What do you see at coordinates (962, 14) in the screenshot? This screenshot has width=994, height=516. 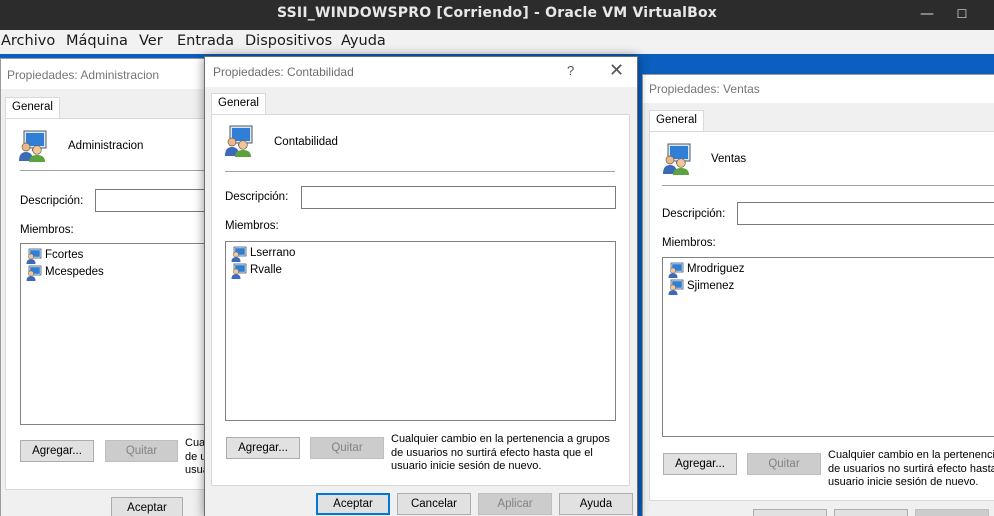 I see `maximize-icon: ☐` at bounding box center [962, 14].